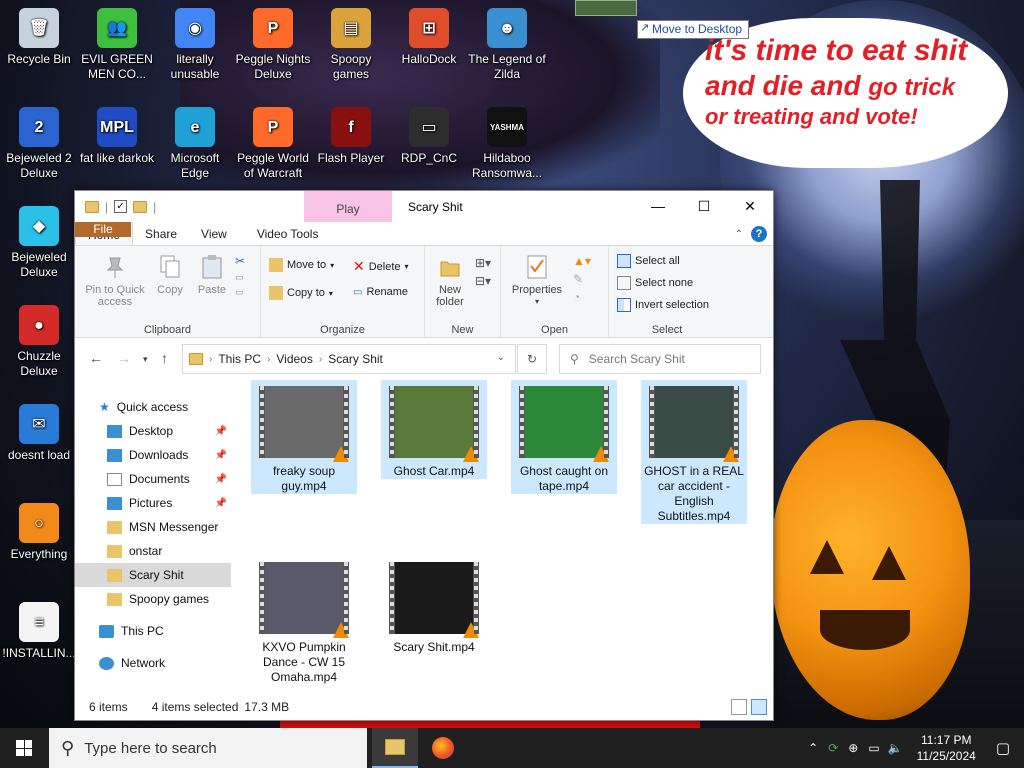  What do you see at coordinates (507, 28) in the screenshot?
I see `app-icon: ☻` at bounding box center [507, 28].